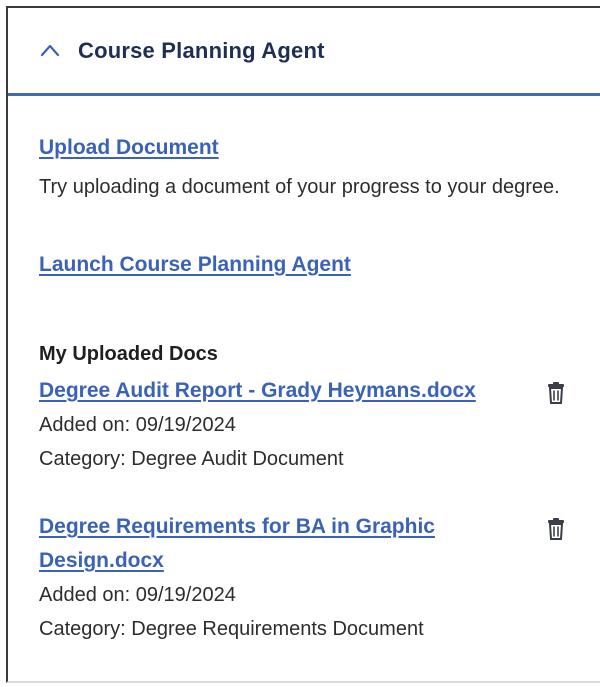  What do you see at coordinates (128, 354) in the screenshot?
I see `my-uploaded-docs-heading: My Uploaded Docs` at bounding box center [128, 354].